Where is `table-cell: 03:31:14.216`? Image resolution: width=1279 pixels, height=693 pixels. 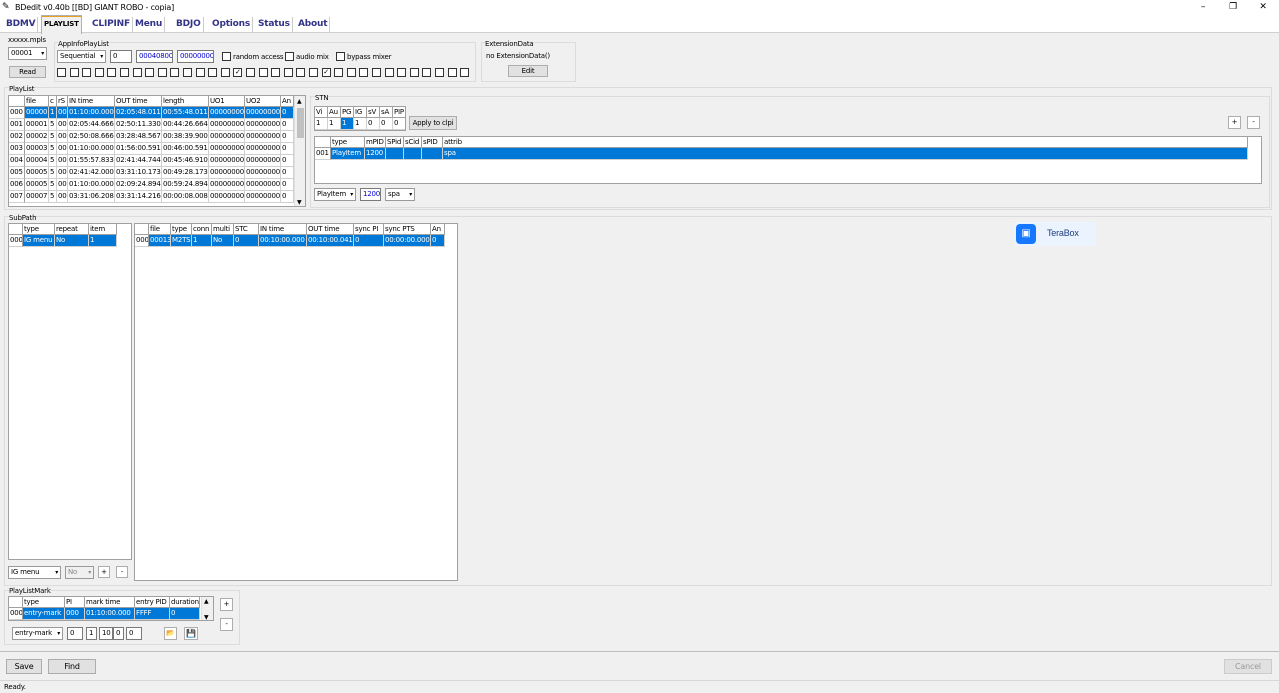 table-cell: 03:31:14.216 is located at coordinates (138, 197).